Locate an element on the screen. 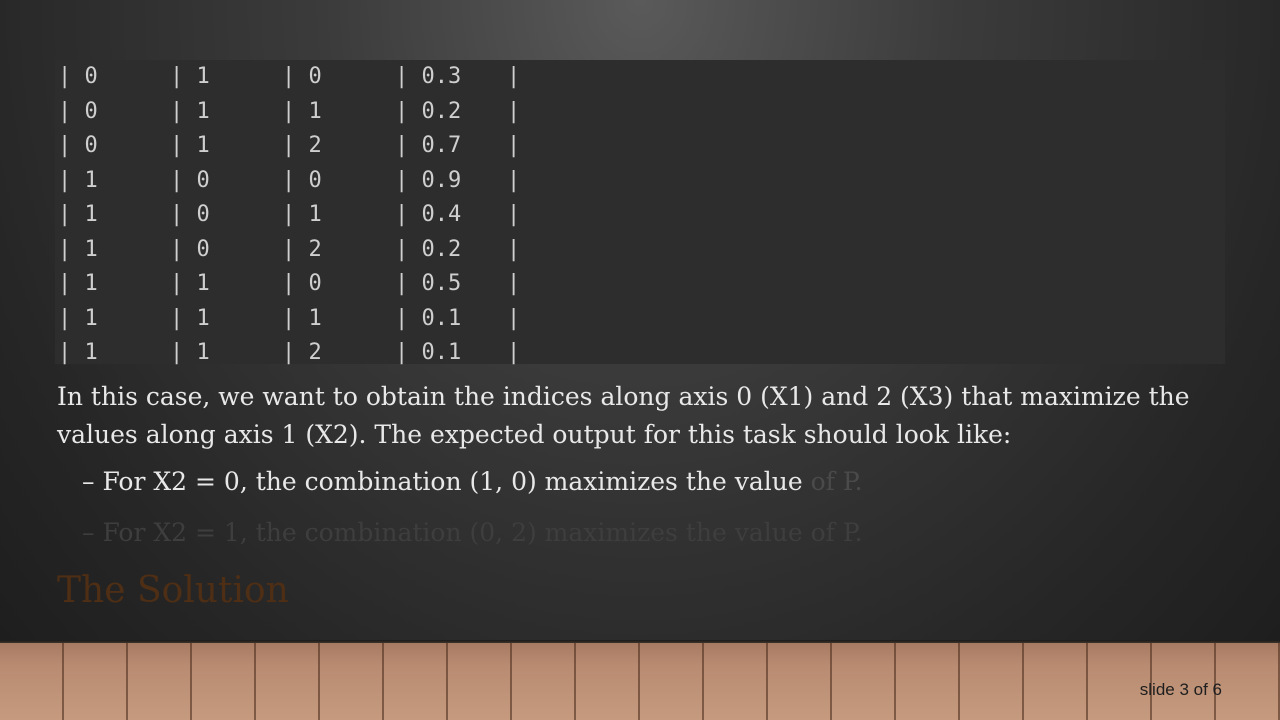 The image size is (1280, 720). table-cell: | 0.5 is located at coordinates (428, 283).